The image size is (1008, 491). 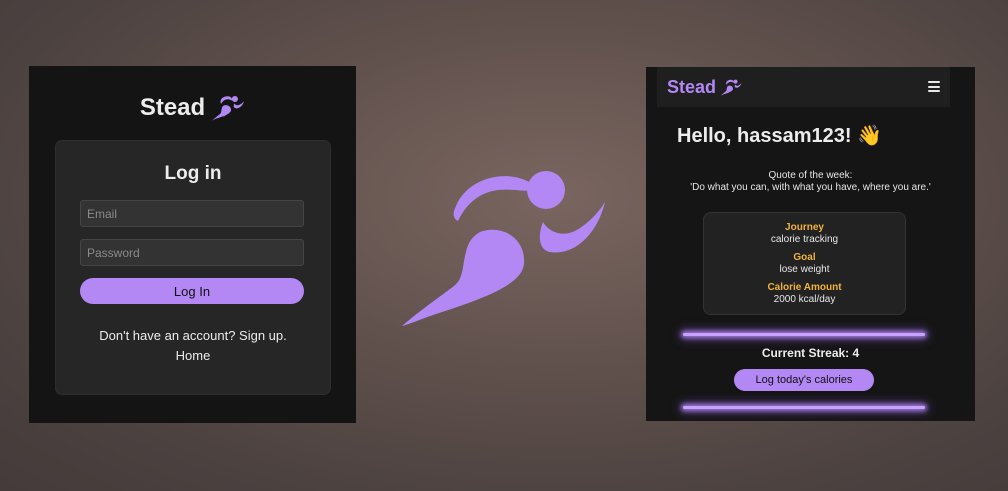 I want to click on home-link: Home, so click(x=193, y=355).